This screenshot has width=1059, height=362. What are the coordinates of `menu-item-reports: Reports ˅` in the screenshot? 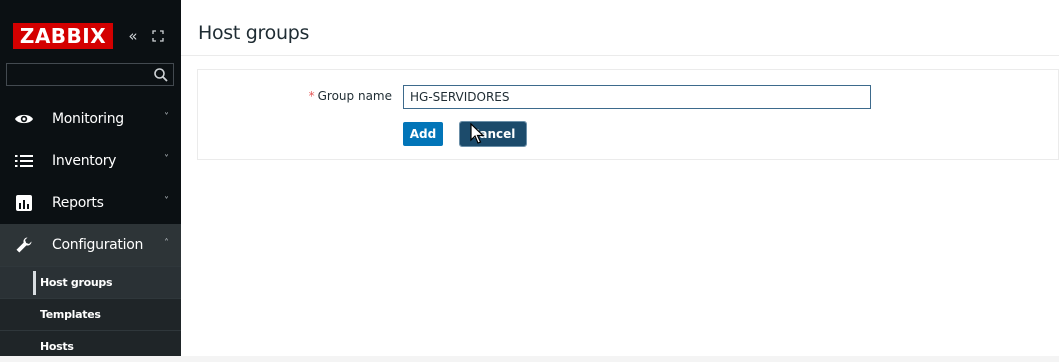 It's located at (90, 203).